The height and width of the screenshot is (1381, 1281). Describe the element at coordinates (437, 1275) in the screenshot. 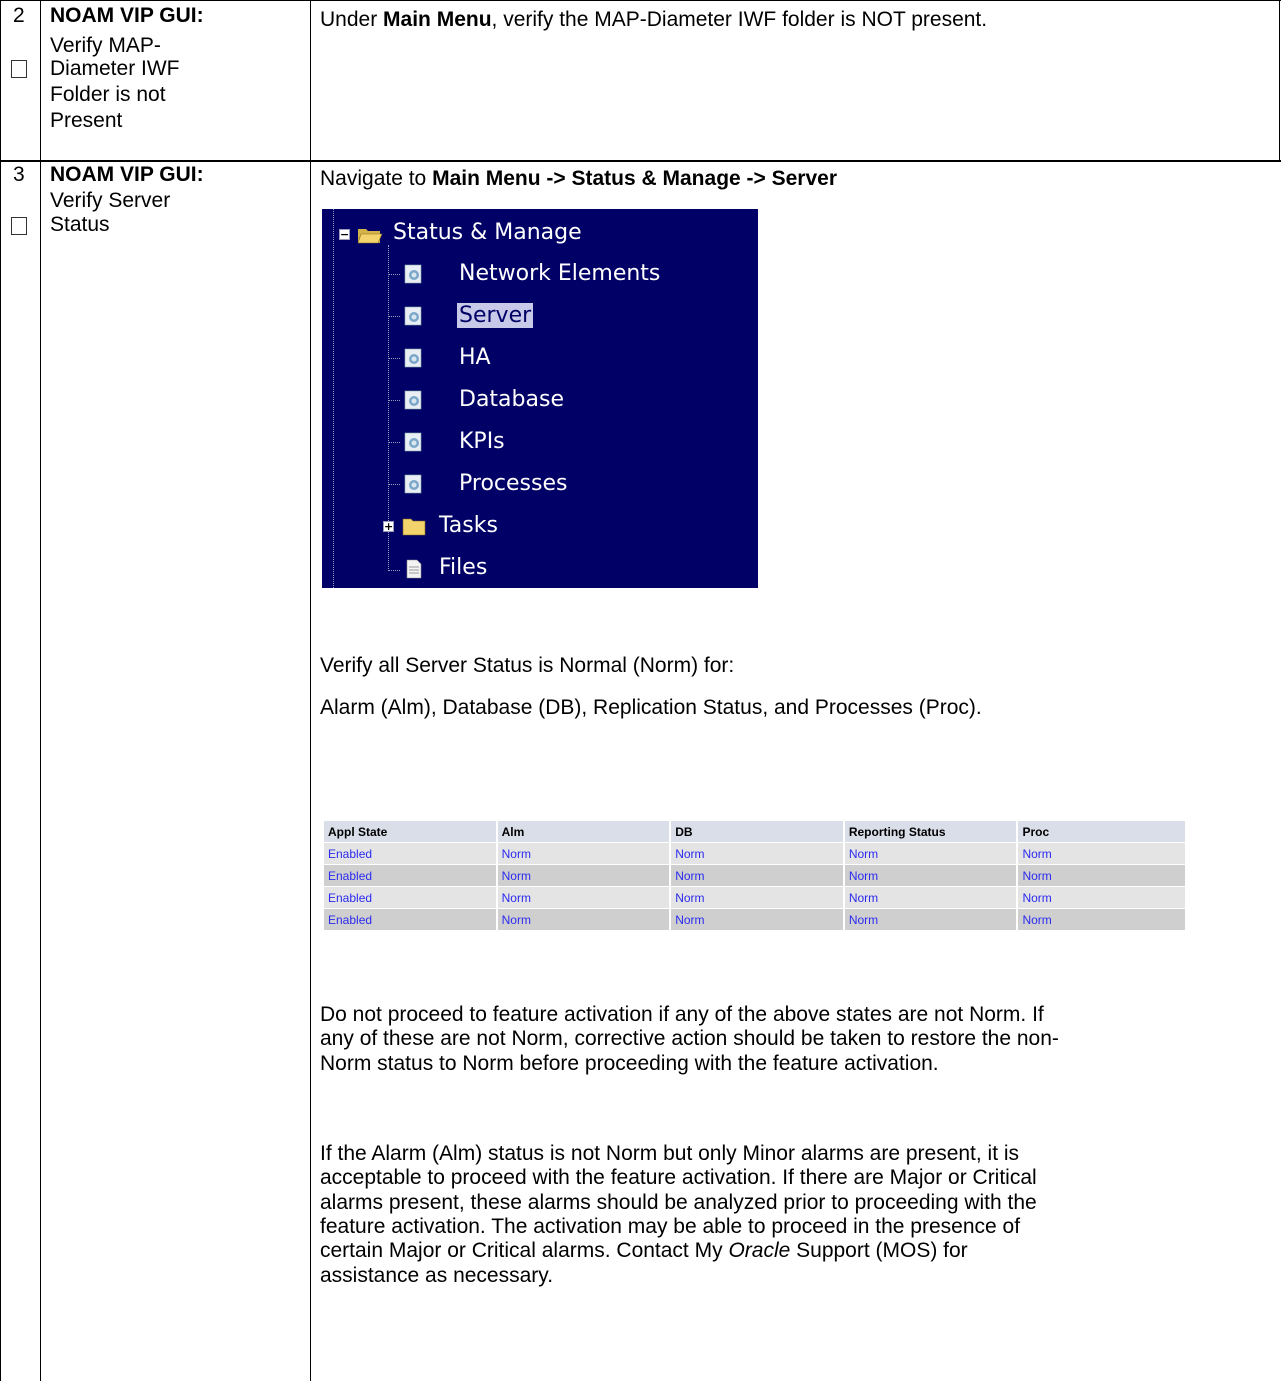

I see `note-line: assistance as necessary.` at that location.